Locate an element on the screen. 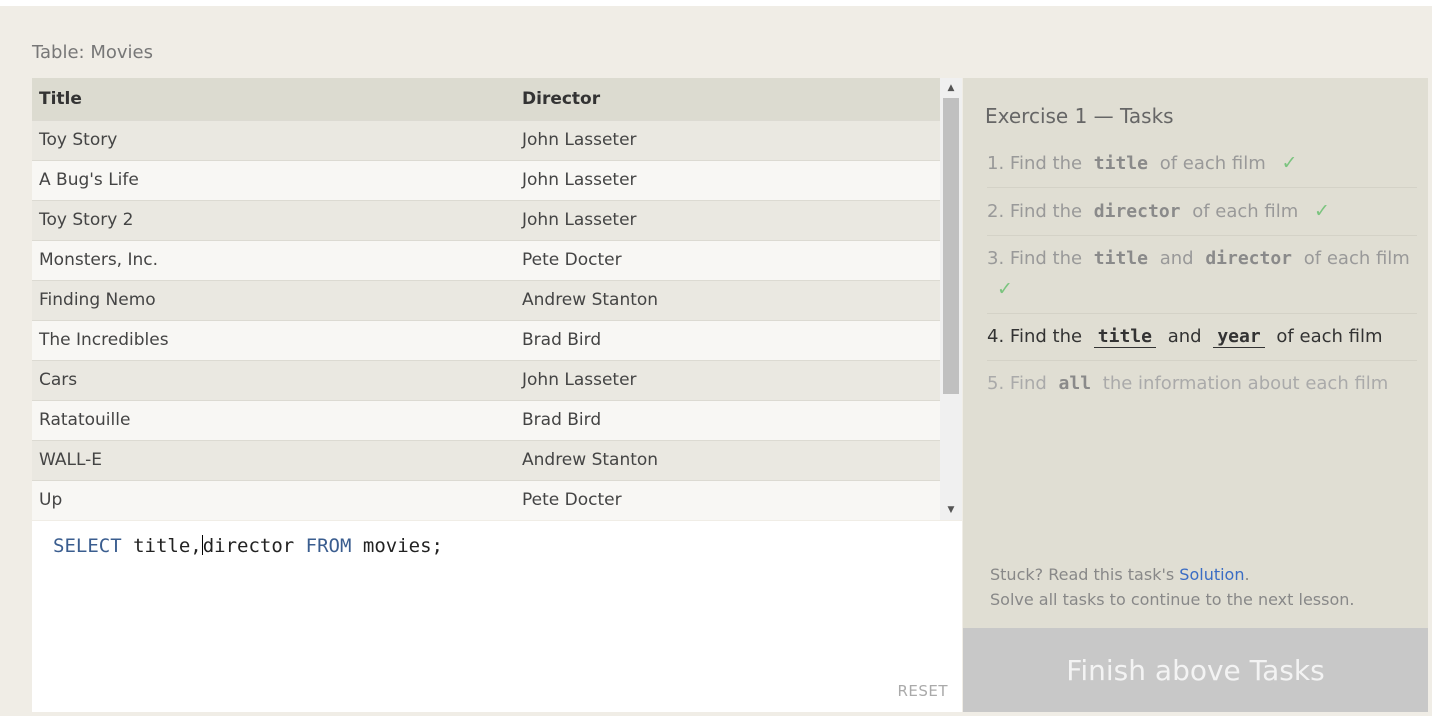 The height and width of the screenshot is (716, 1432). sql-query-text: SELECT title,director FROM movies; is located at coordinates (248, 546).